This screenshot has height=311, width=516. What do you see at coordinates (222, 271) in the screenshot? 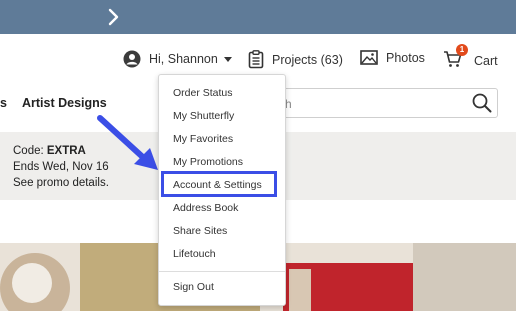
I see `menu-divider` at bounding box center [222, 271].